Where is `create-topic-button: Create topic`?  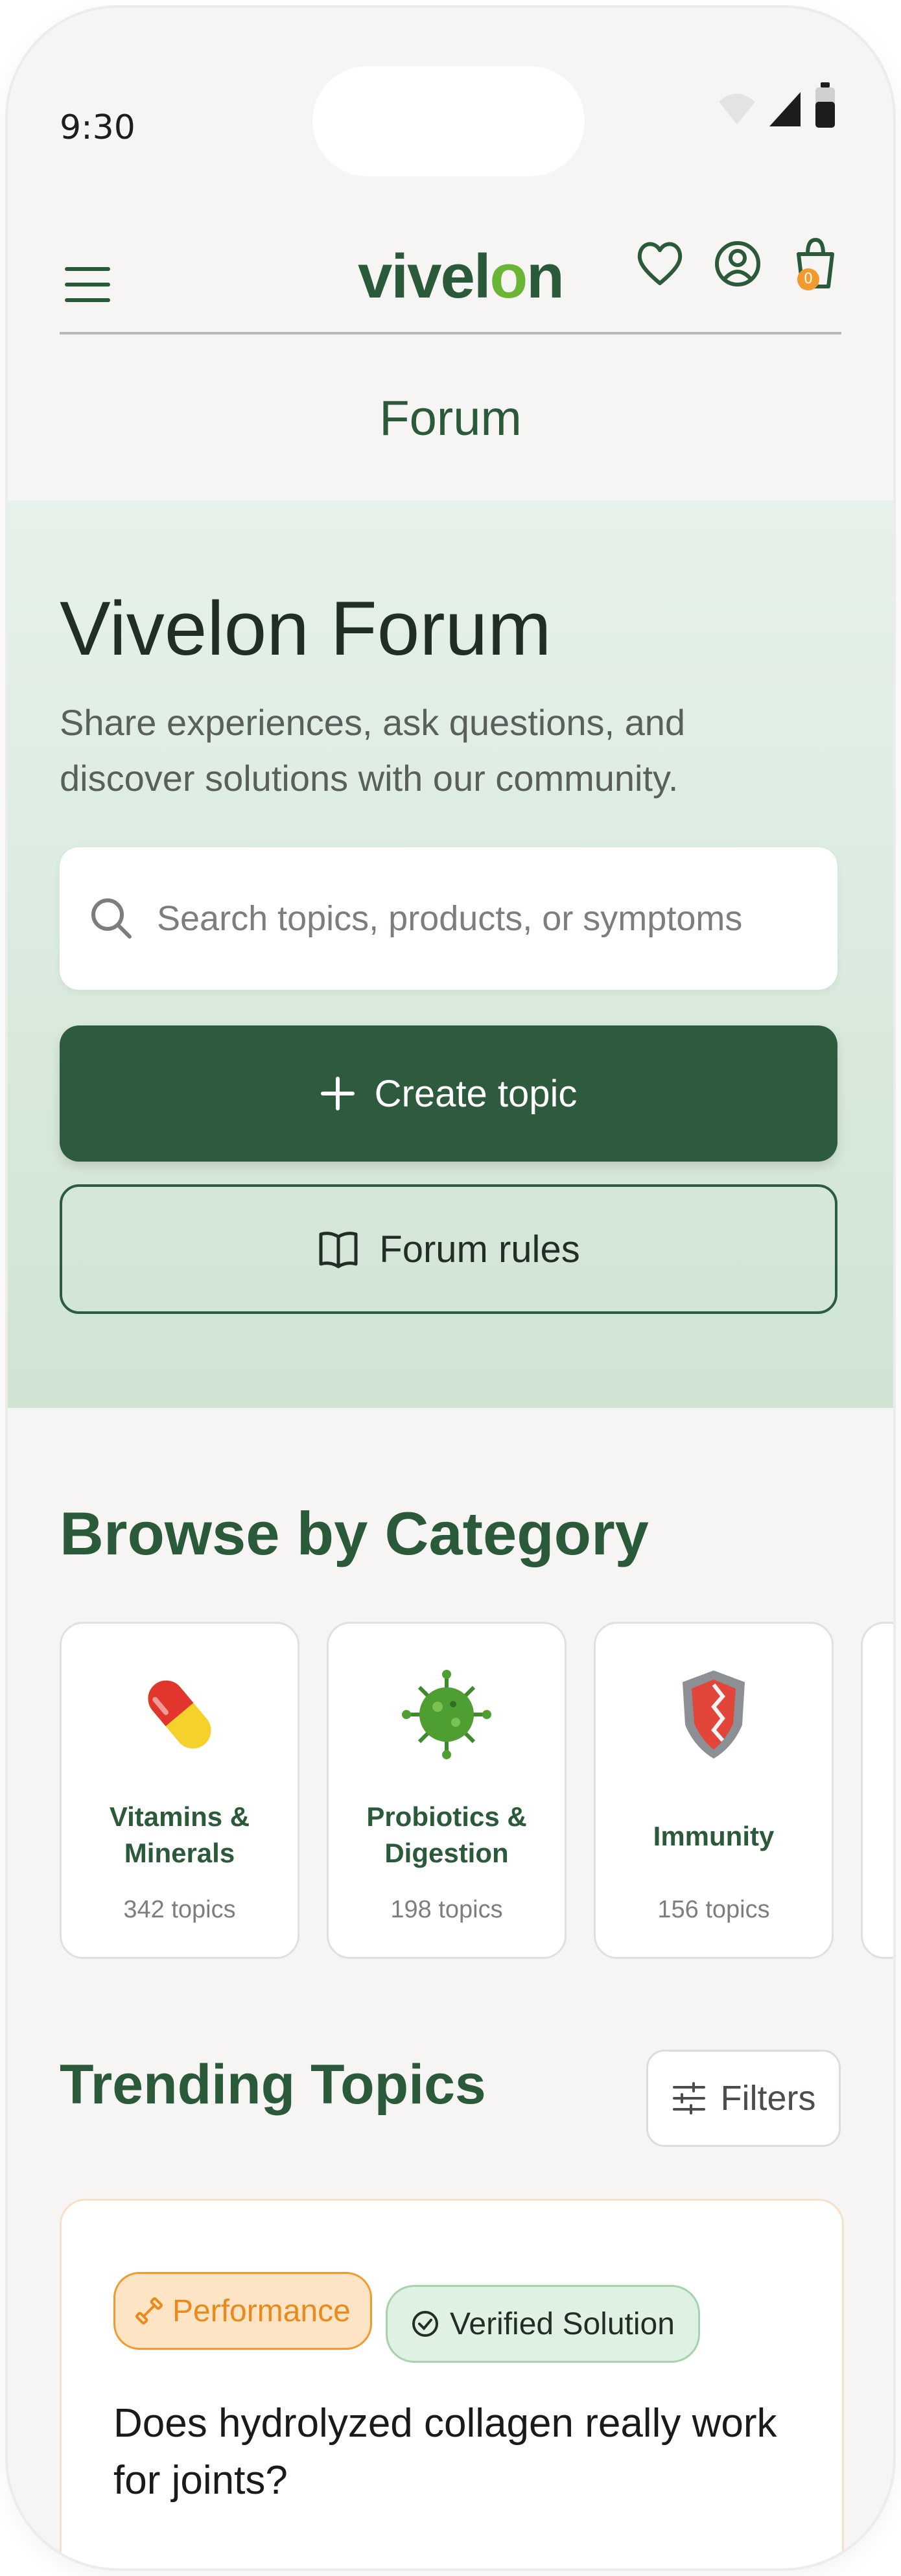
create-topic-button: Create topic is located at coordinates (449, 1093).